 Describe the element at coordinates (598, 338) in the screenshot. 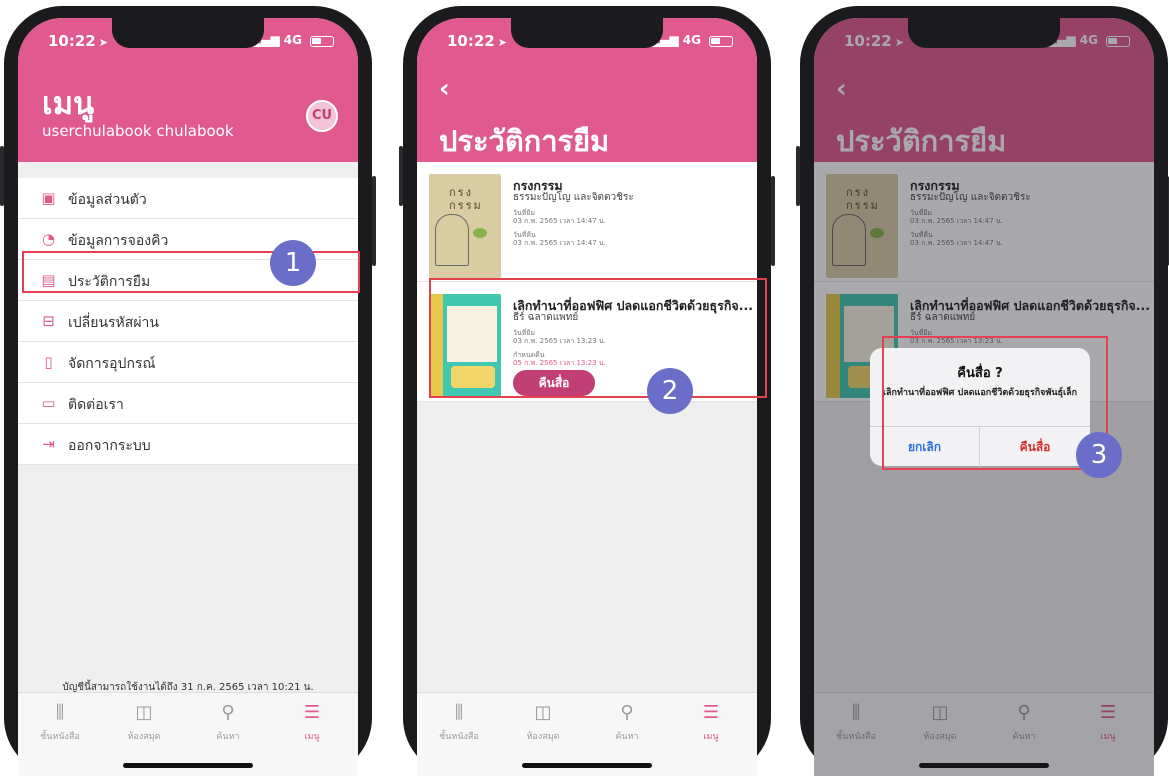

I see `highlight-box-book` at that location.